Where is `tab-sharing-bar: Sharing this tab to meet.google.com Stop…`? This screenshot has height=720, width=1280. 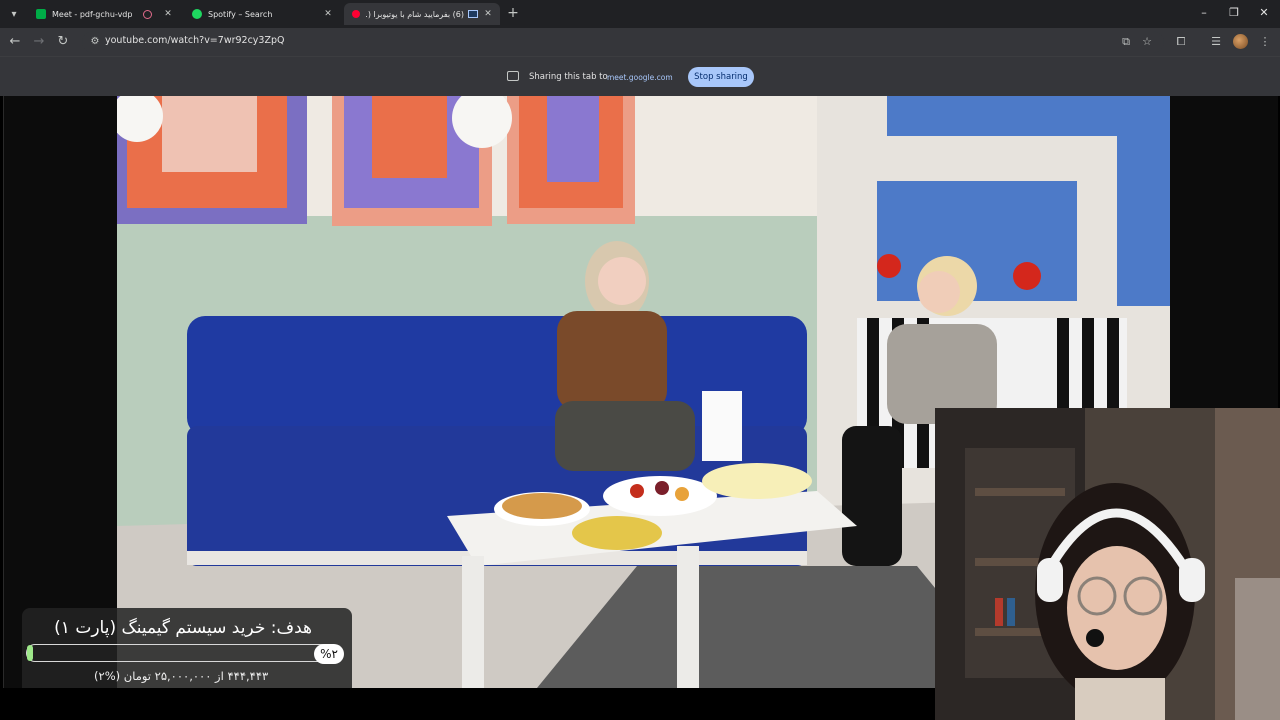 tab-sharing-bar: Sharing this tab to meet.google.com Stop… is located at coordinates (640, 76).